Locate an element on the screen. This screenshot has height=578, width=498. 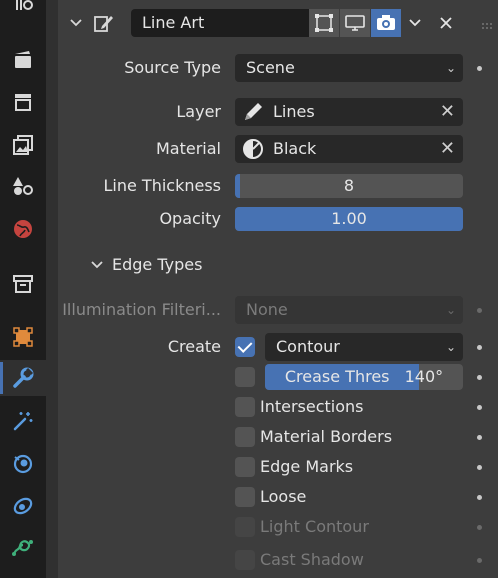
drag-handle-icon is located at coordinates (487, 23).